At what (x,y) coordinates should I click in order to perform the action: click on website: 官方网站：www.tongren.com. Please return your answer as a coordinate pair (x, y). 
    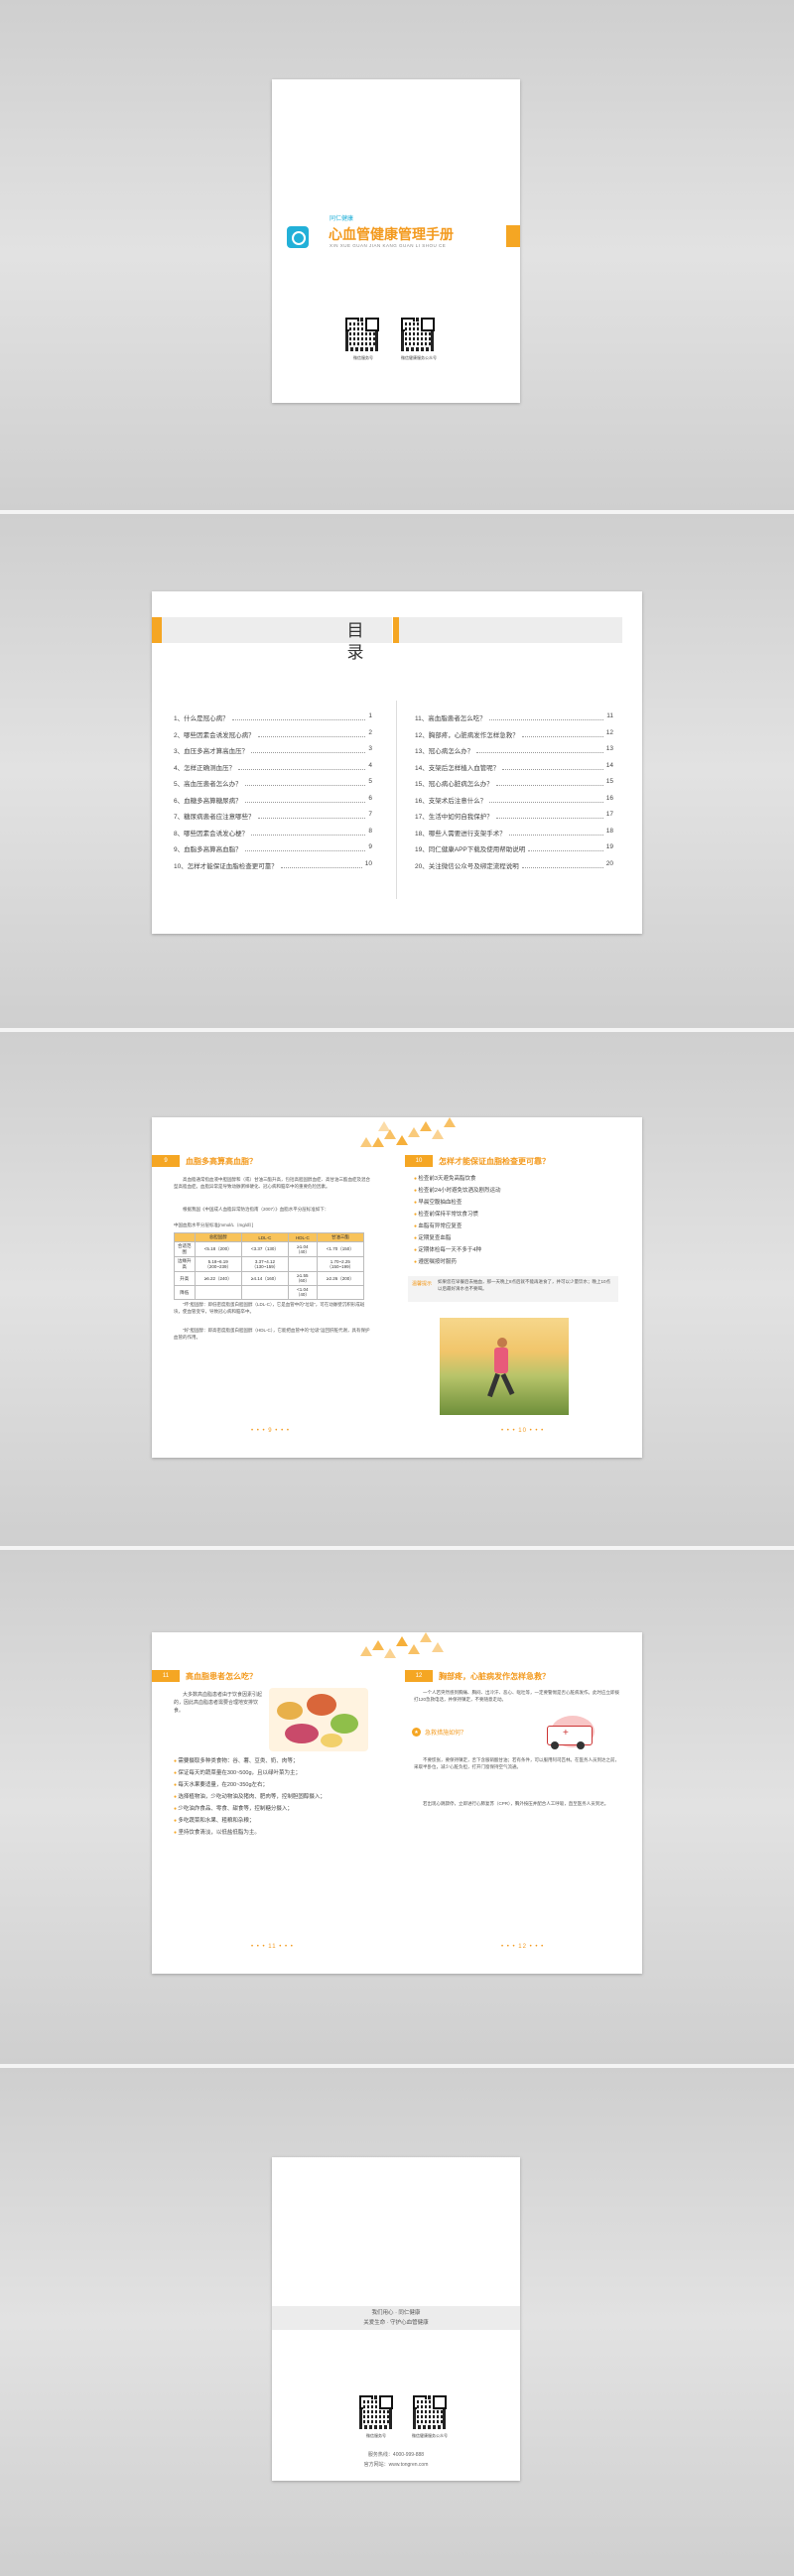
    Looking at the image, I should click on (396, 2465).